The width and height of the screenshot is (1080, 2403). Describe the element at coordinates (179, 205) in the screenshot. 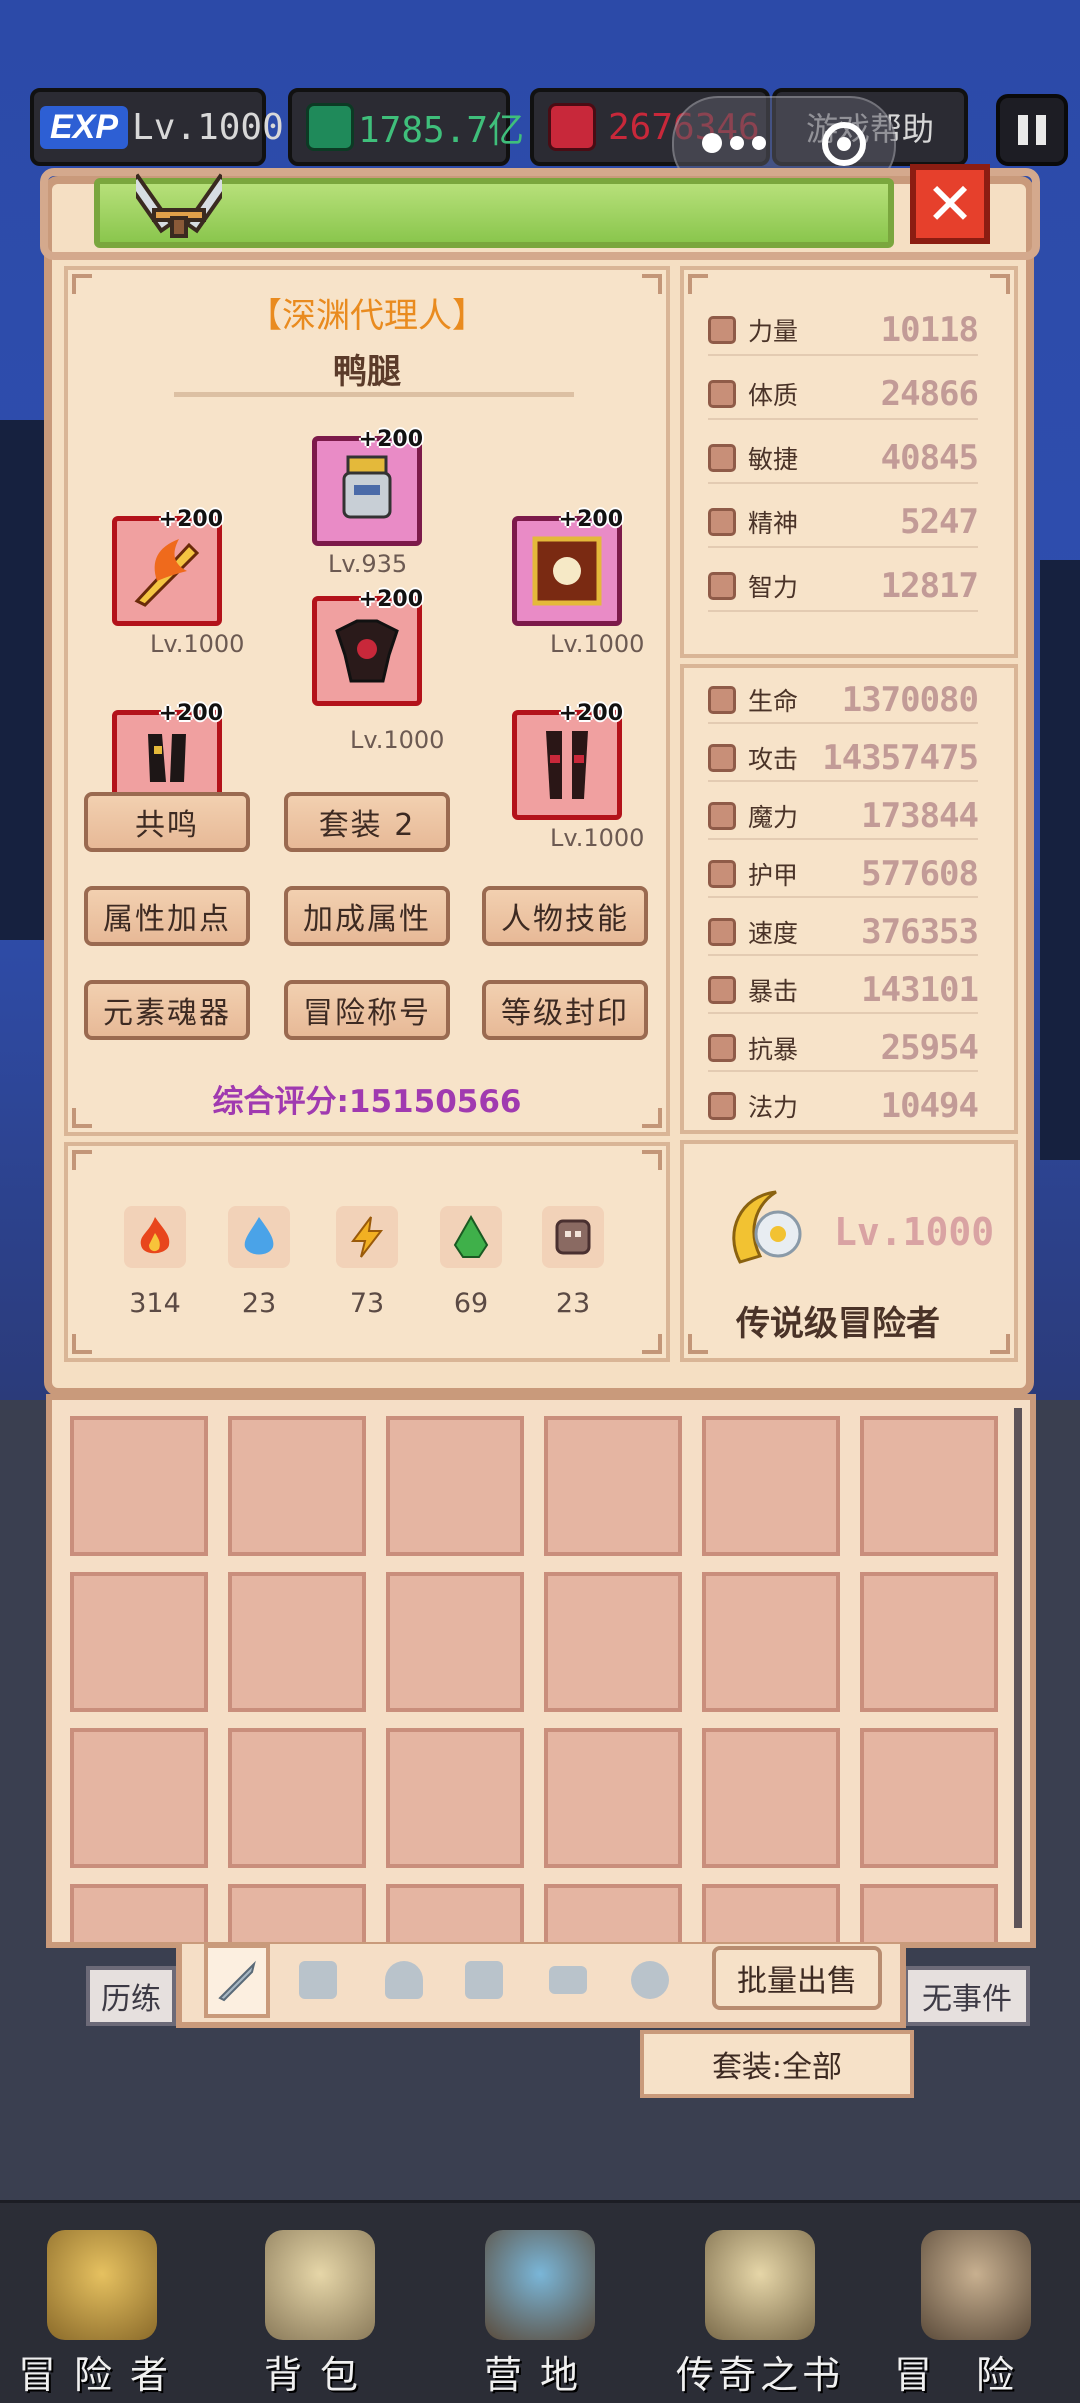

I see `crossed-swords-icon` at that location.